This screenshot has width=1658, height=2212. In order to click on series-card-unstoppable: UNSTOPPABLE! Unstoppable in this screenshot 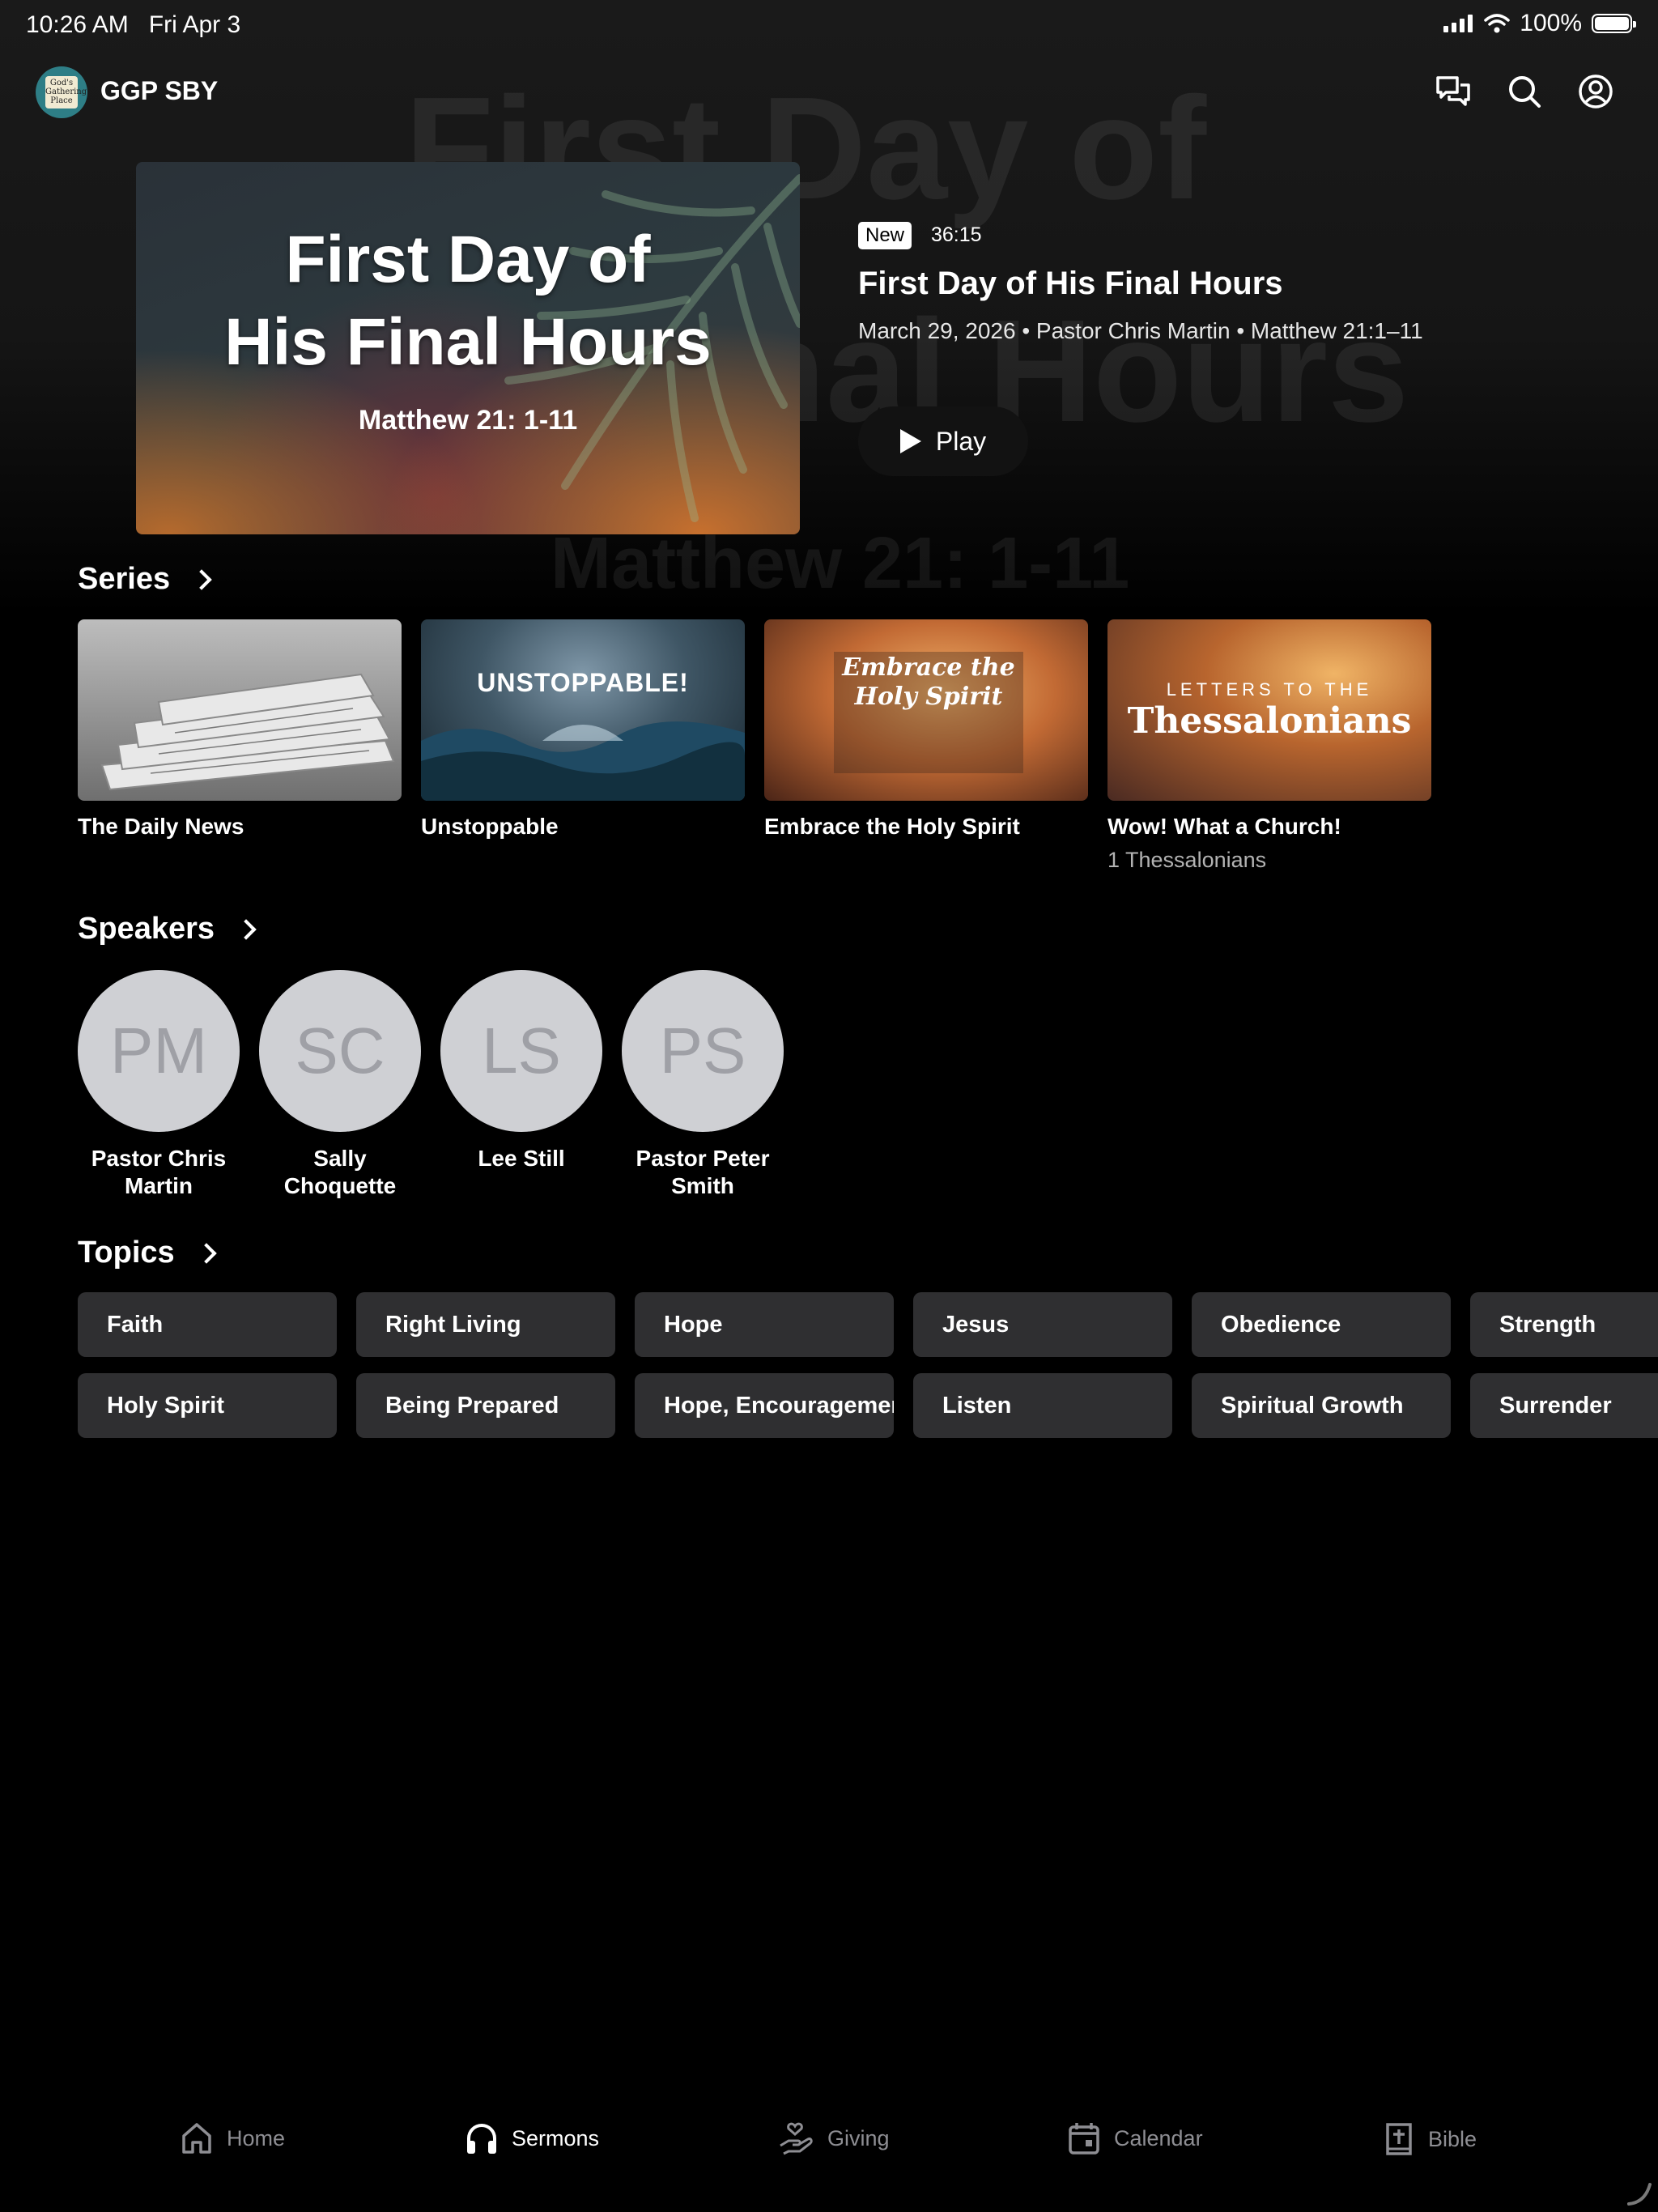, I will do `click(583, 730)`.